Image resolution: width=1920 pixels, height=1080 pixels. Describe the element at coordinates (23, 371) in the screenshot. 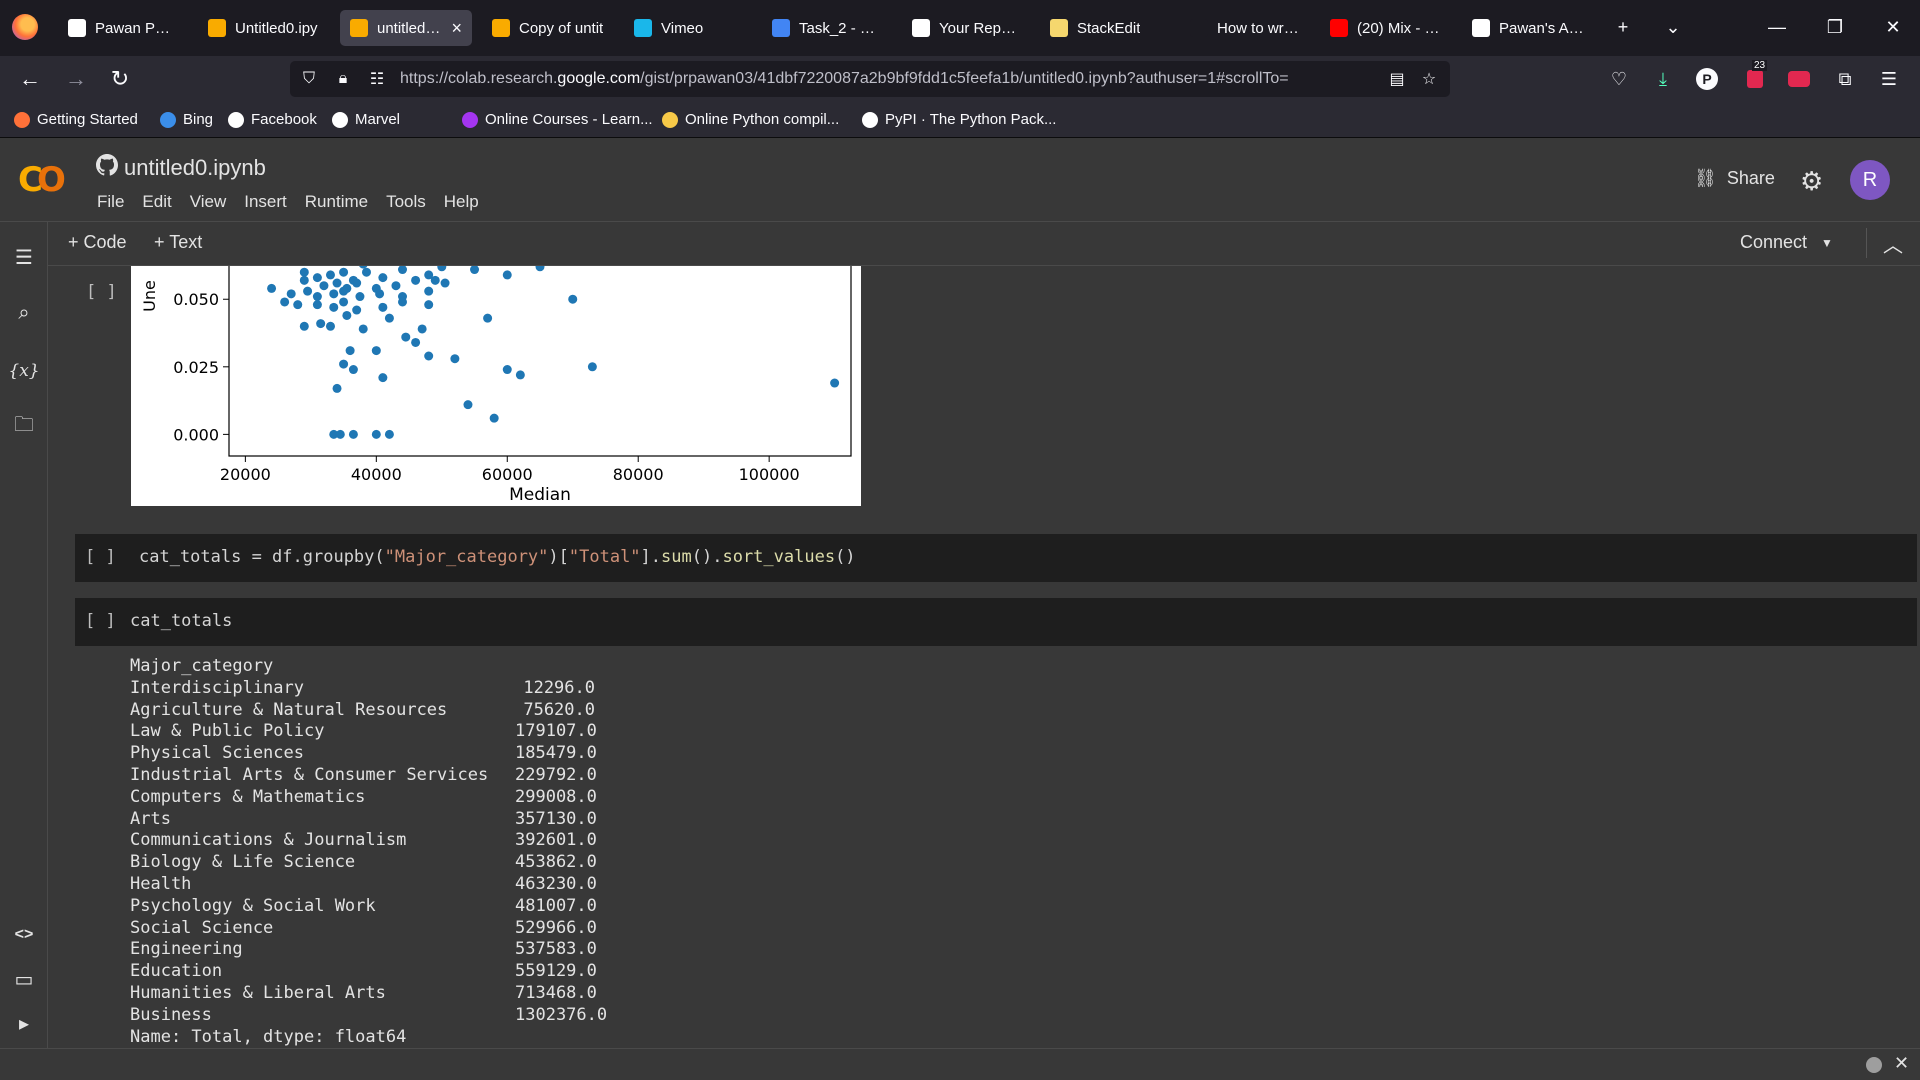

I see `variables-icon: {x}` at that location.